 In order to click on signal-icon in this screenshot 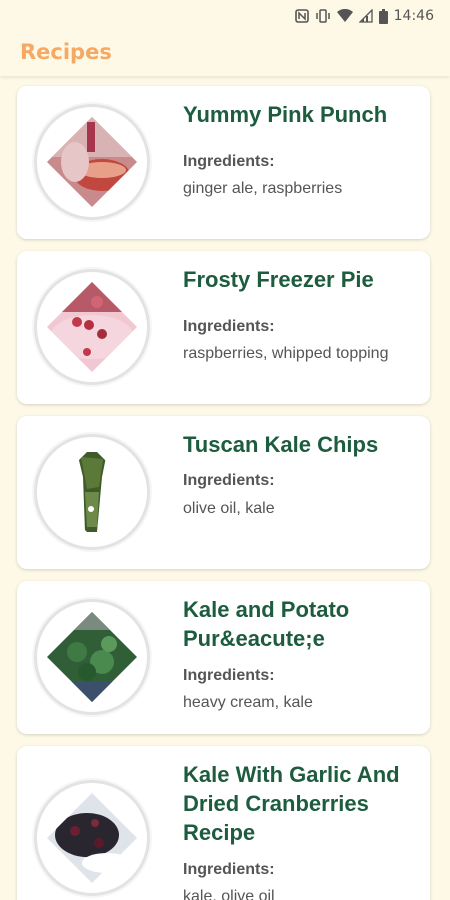, I will do `click(365, 16)`.